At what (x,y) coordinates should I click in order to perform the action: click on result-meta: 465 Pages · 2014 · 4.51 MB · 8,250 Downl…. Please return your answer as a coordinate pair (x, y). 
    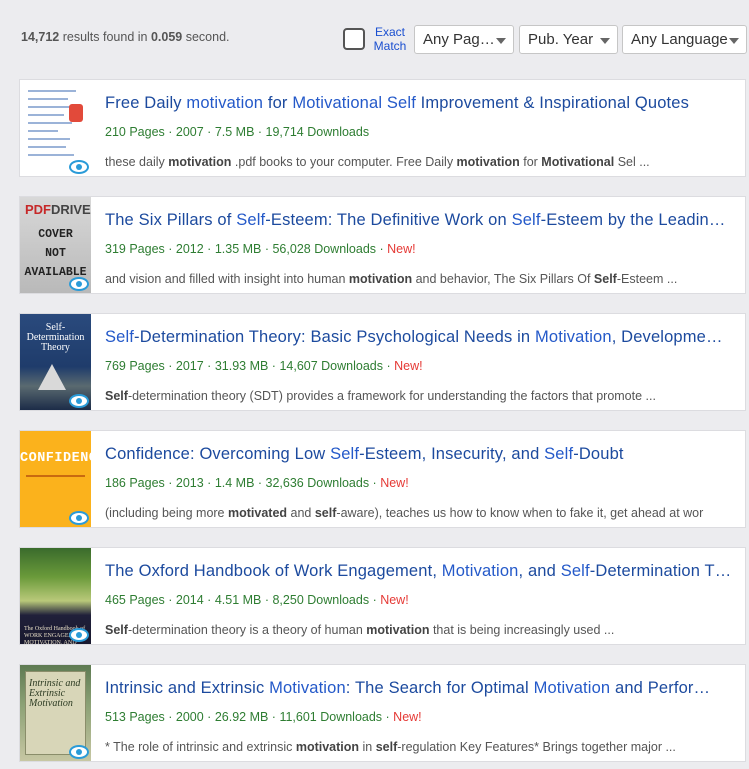
    Looking at the image, I should click on (257, 600).